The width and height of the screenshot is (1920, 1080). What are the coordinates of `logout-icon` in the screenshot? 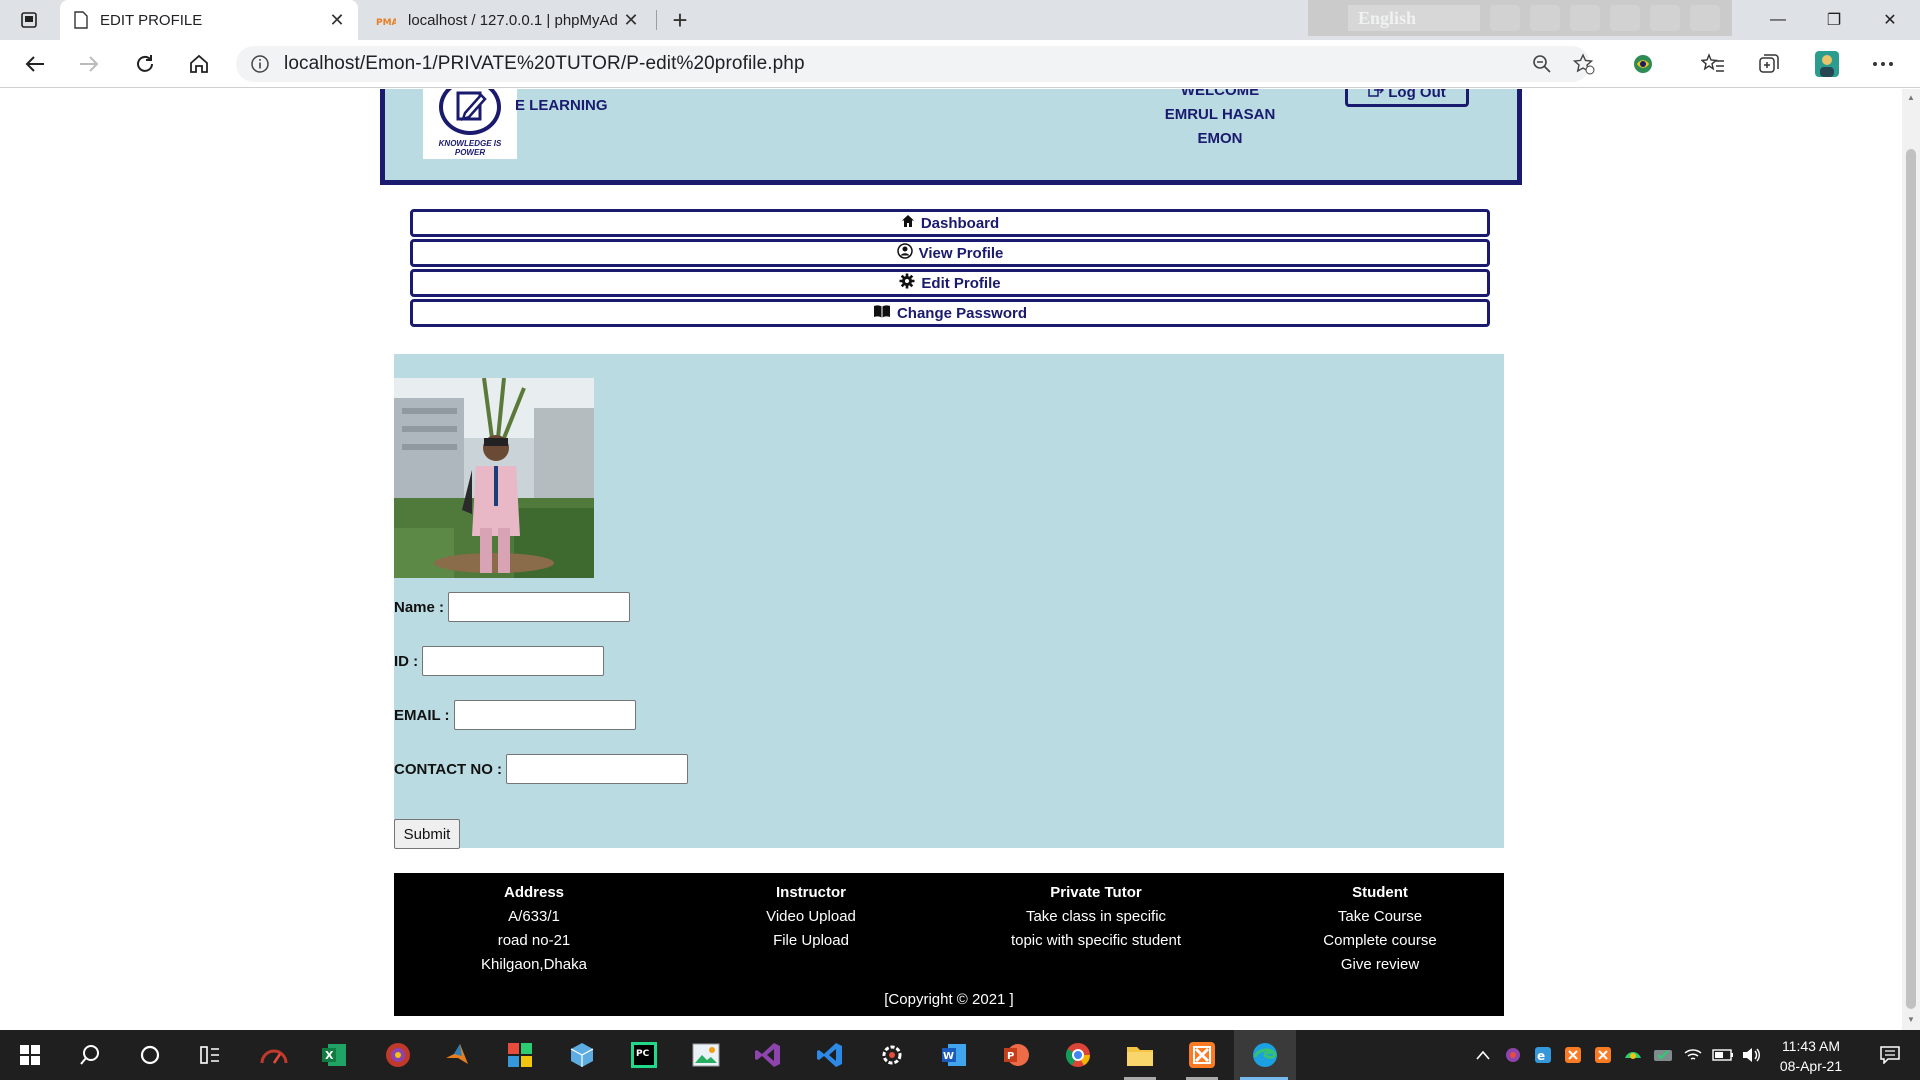 It's located at (1376, 95).